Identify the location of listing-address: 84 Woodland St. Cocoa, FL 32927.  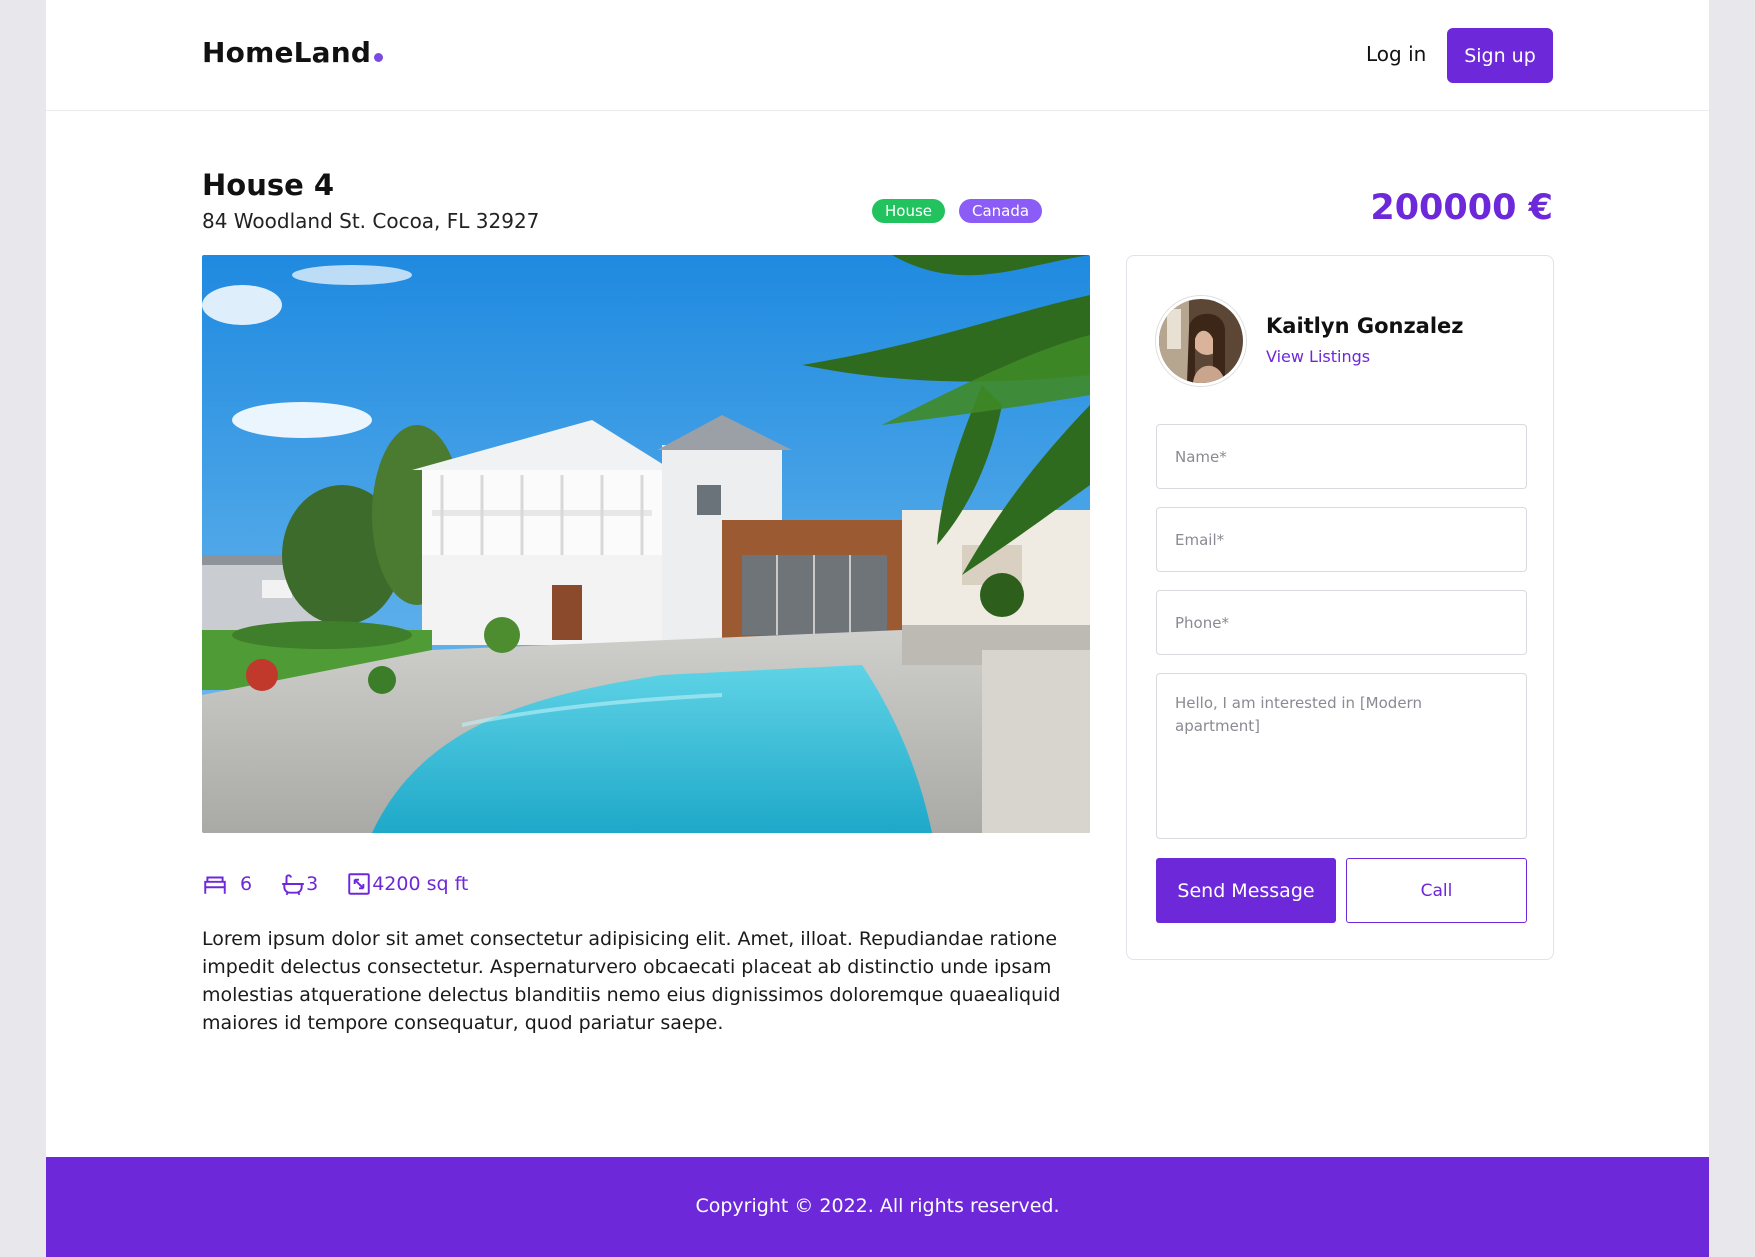
(371, 221).